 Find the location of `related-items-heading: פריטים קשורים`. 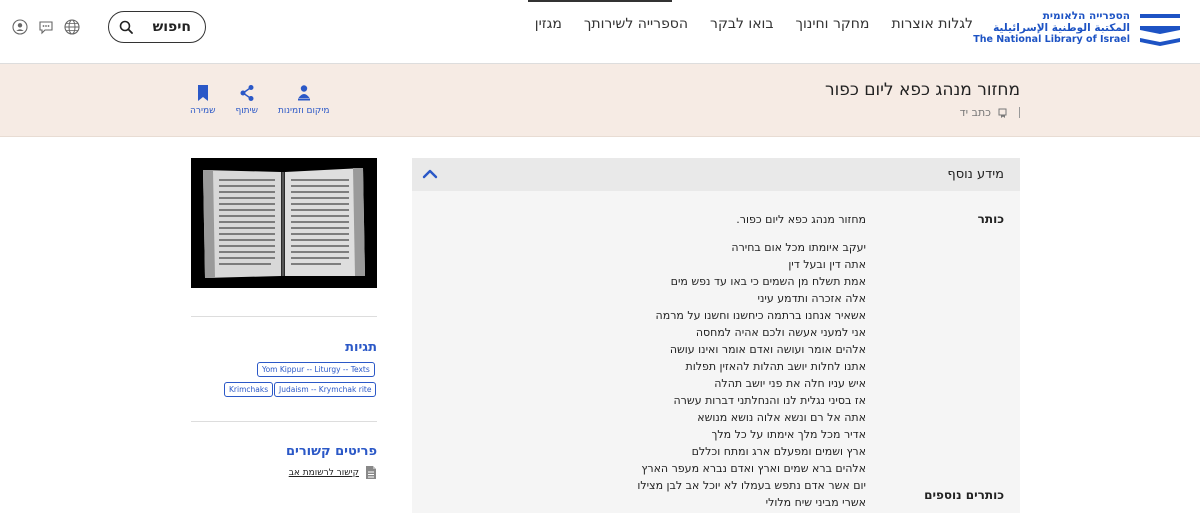

related-items-heading: פריטים קשורים is located at coordinates (331, 451).